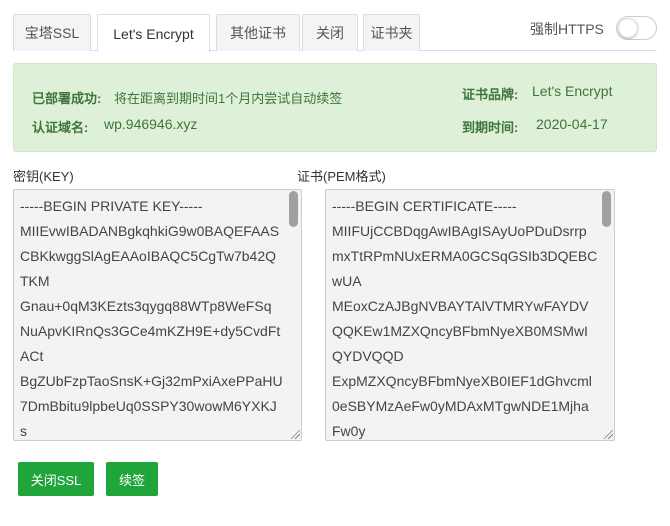 This screenshot has width=670, height=526. What do you see at coordinates (52, 32) in the screenshot?
I see `tab-baota-ssl: 宝塔SSL` at bounding box center [52, 32].